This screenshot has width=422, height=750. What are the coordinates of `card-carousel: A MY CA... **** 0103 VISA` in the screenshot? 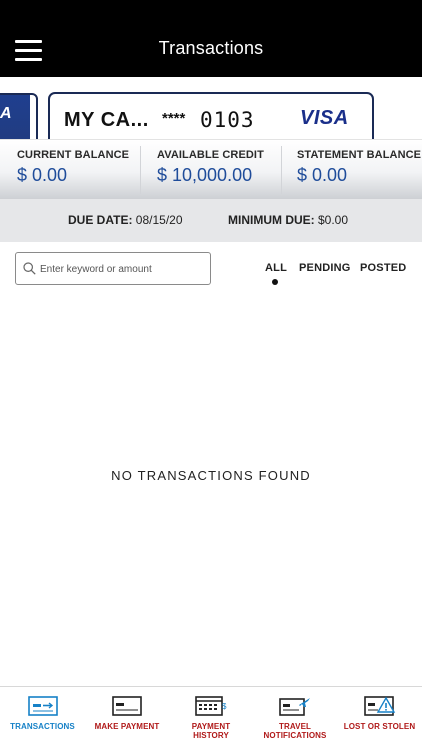 It's located at (211, 108).